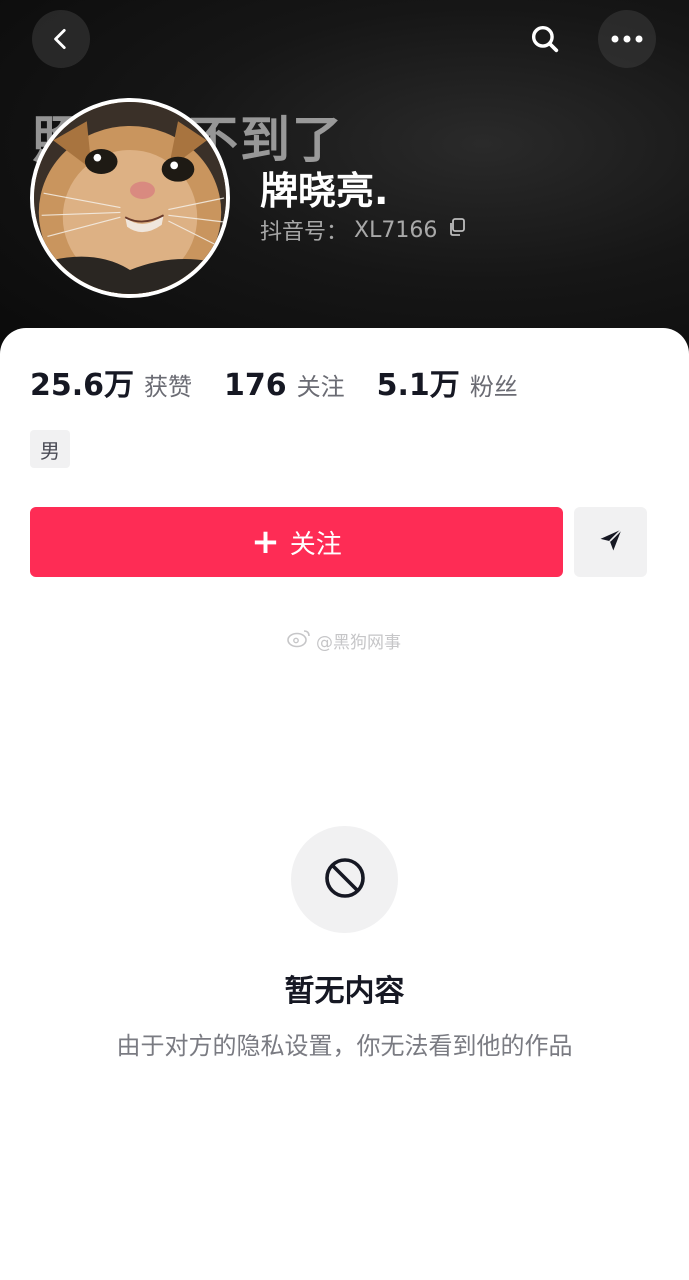 This screenshot has height=1280, width=689. I want to click on stats-row: 25.6万 获赞 176 关注 5.1万 粉丝, so click(290, 382).